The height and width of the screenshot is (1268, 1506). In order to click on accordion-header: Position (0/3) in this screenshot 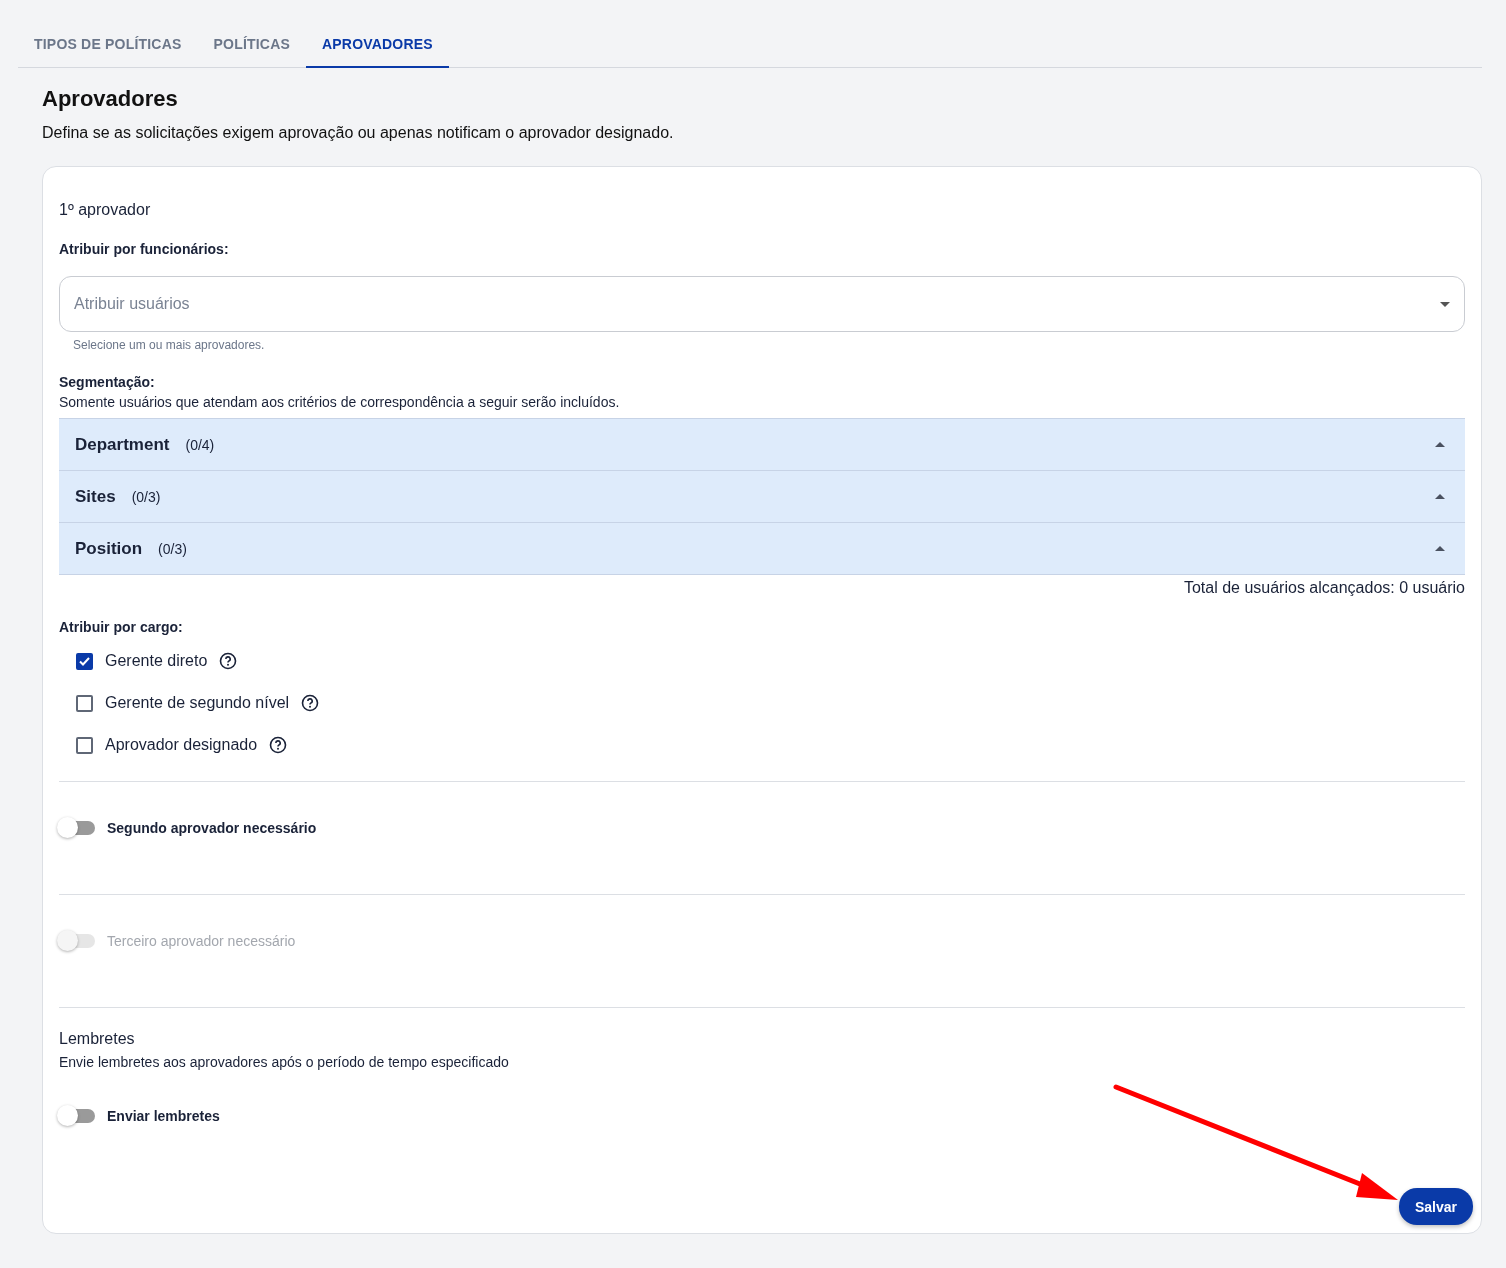, I will do `click(762, 549)`.